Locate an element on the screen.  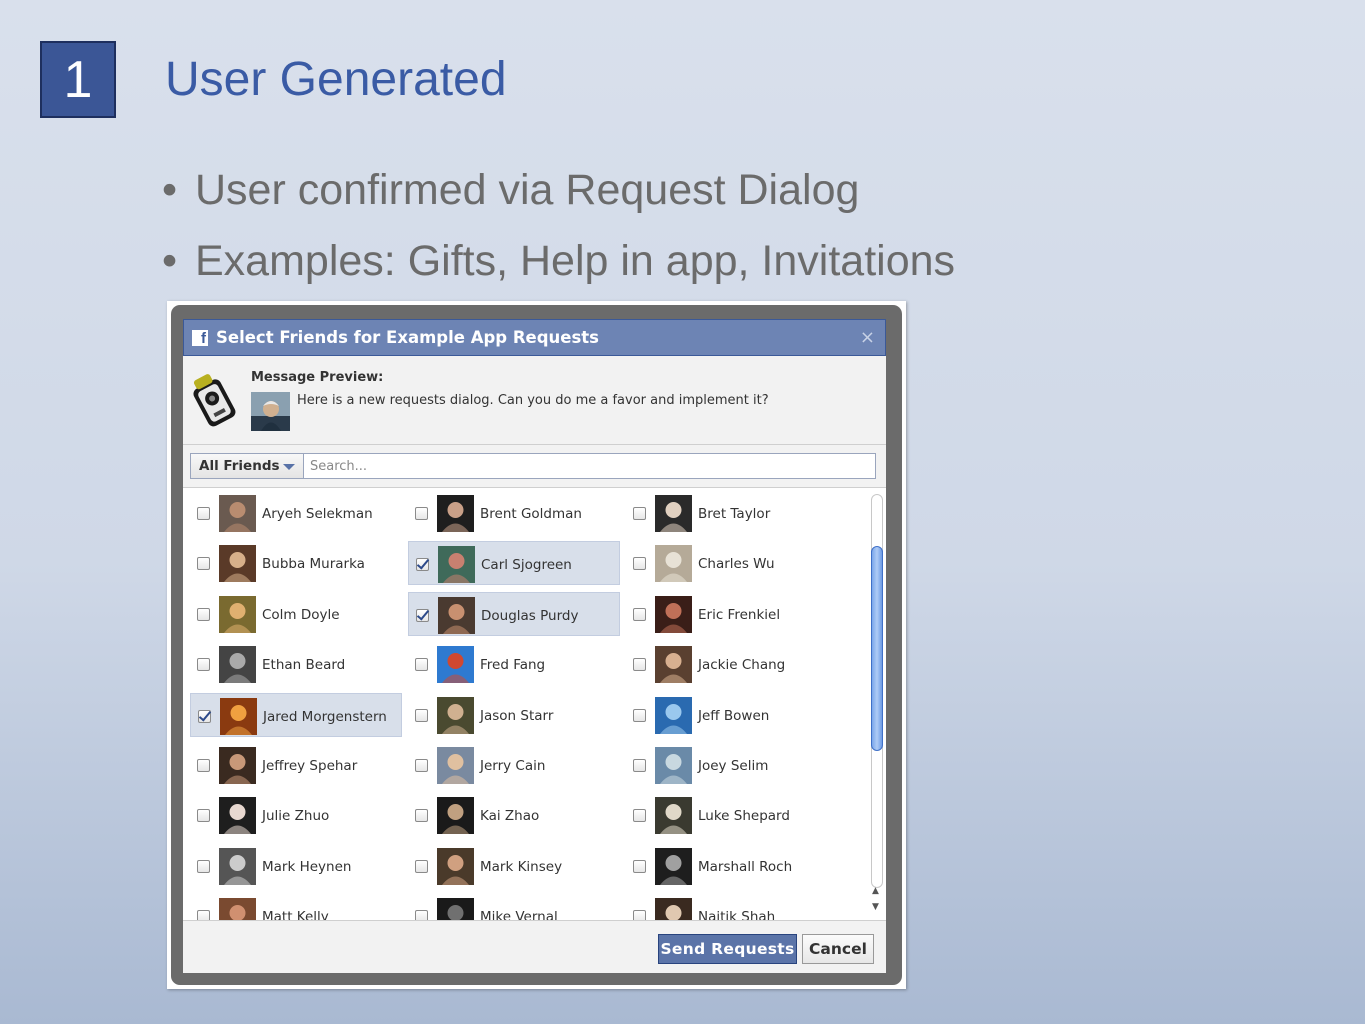
friend-name: Julie Zhuo is located at coordinates (296, 816).